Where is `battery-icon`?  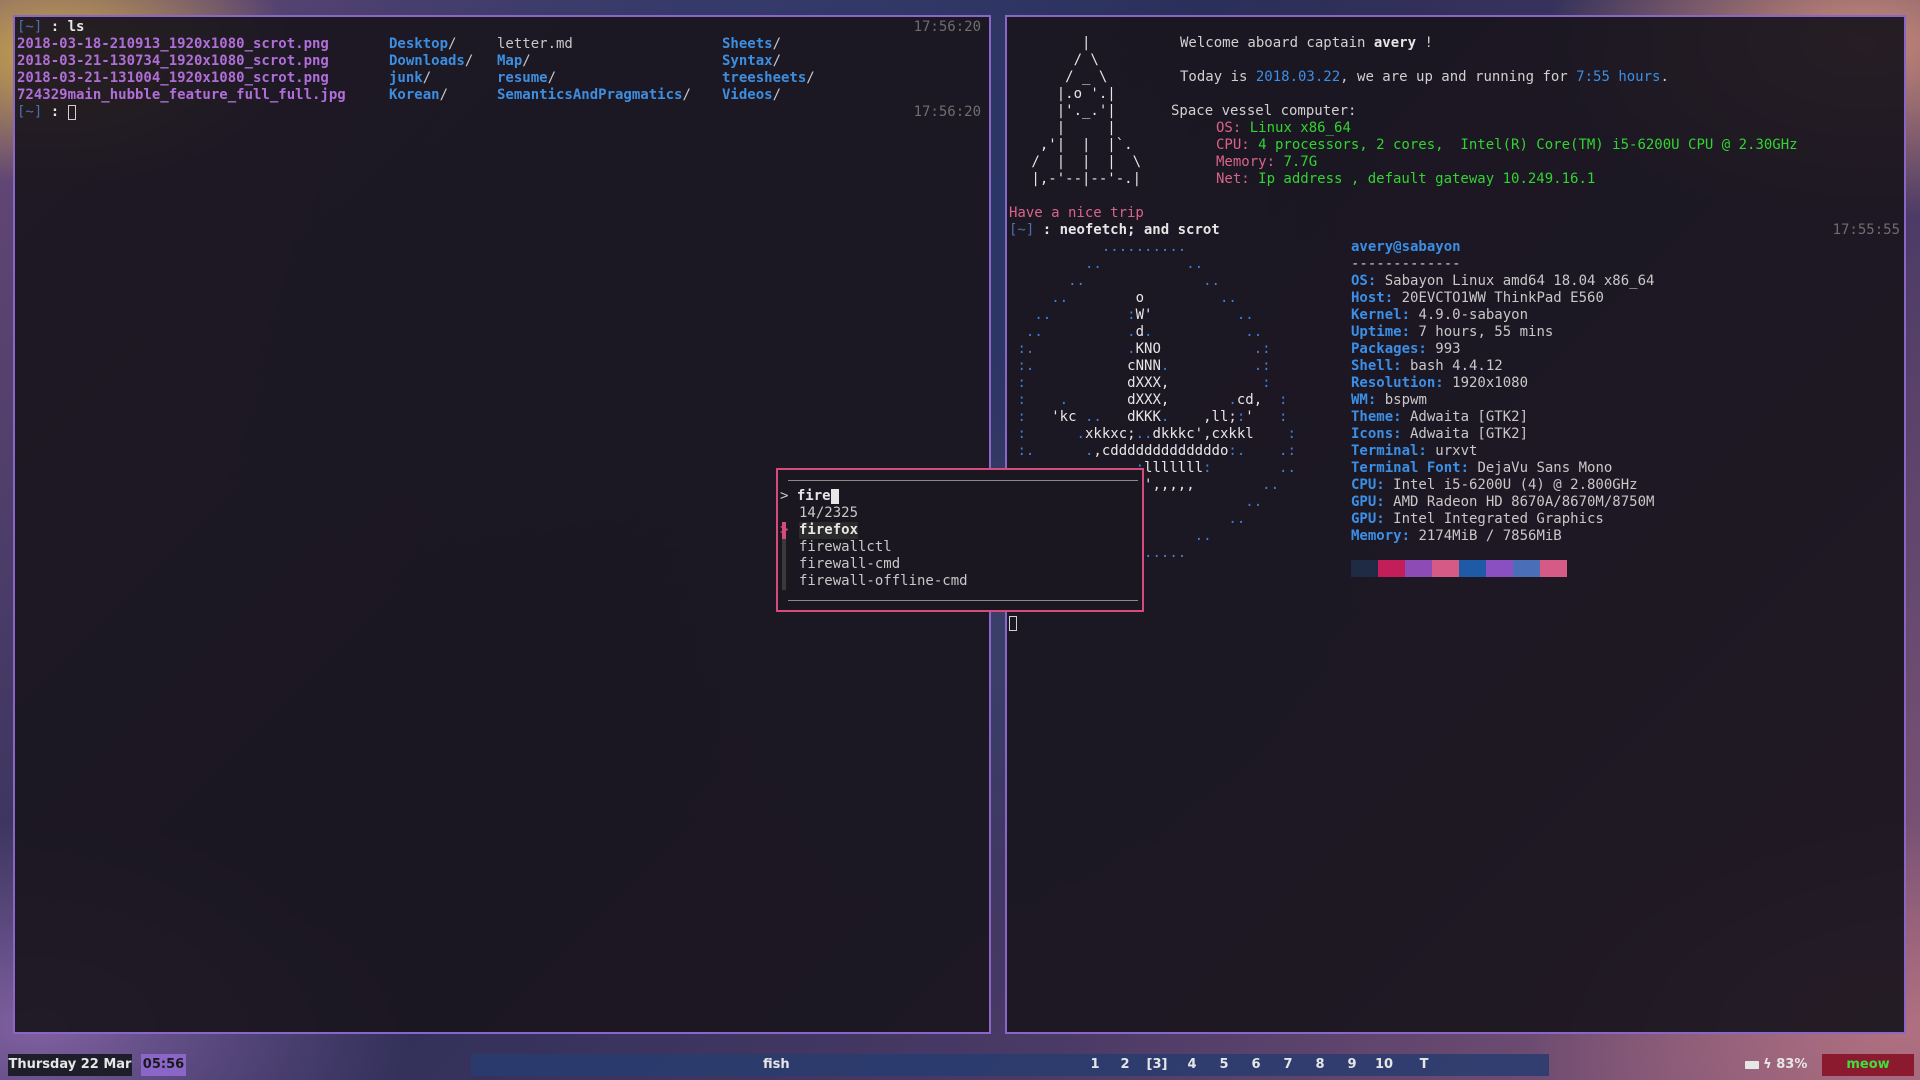
battery-icon is located at coordinates (1751, 1064).